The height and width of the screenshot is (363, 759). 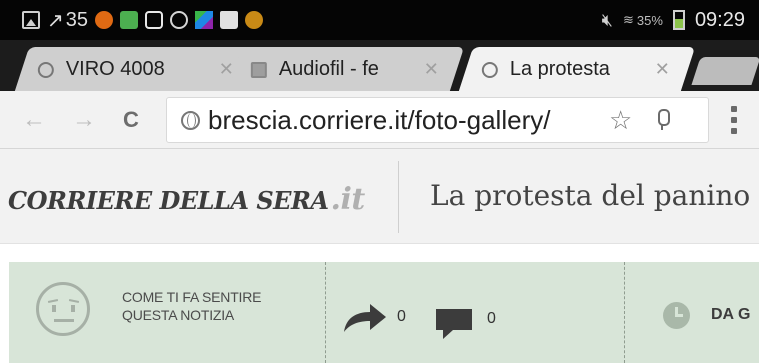 I want to click on page-title: La protesta del panino, so click(x=590, y=195).